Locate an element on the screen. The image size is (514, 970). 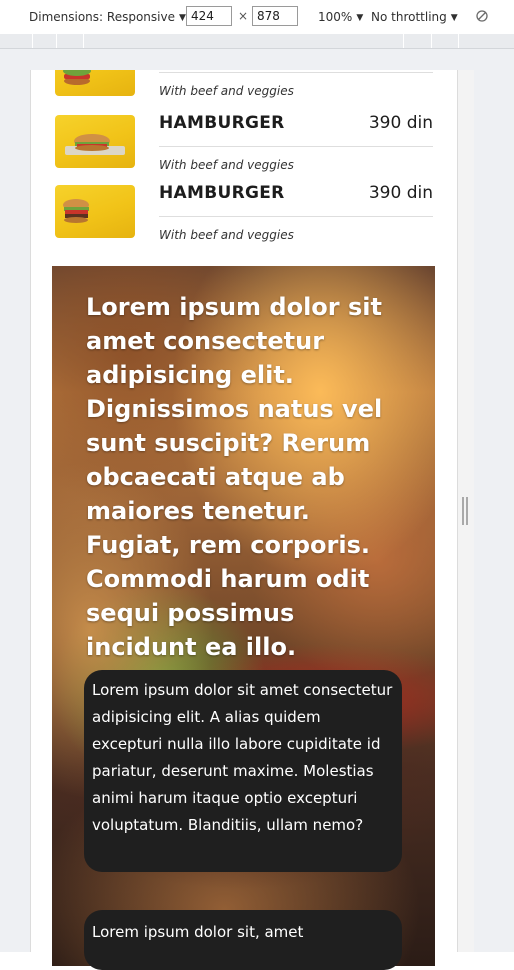
rotate-icon is located at coordinates (482, 16).